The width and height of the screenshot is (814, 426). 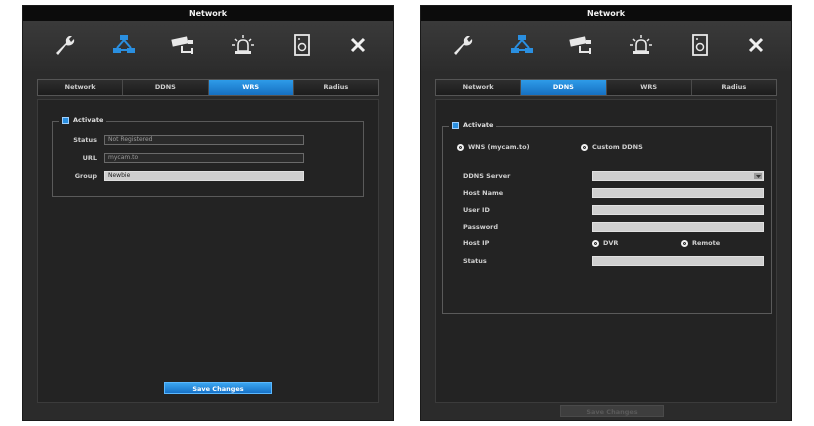 What do you see at coordinates (678, 193) in the screenshot?
I see `host-name-field` at bounding box center [678, 193].